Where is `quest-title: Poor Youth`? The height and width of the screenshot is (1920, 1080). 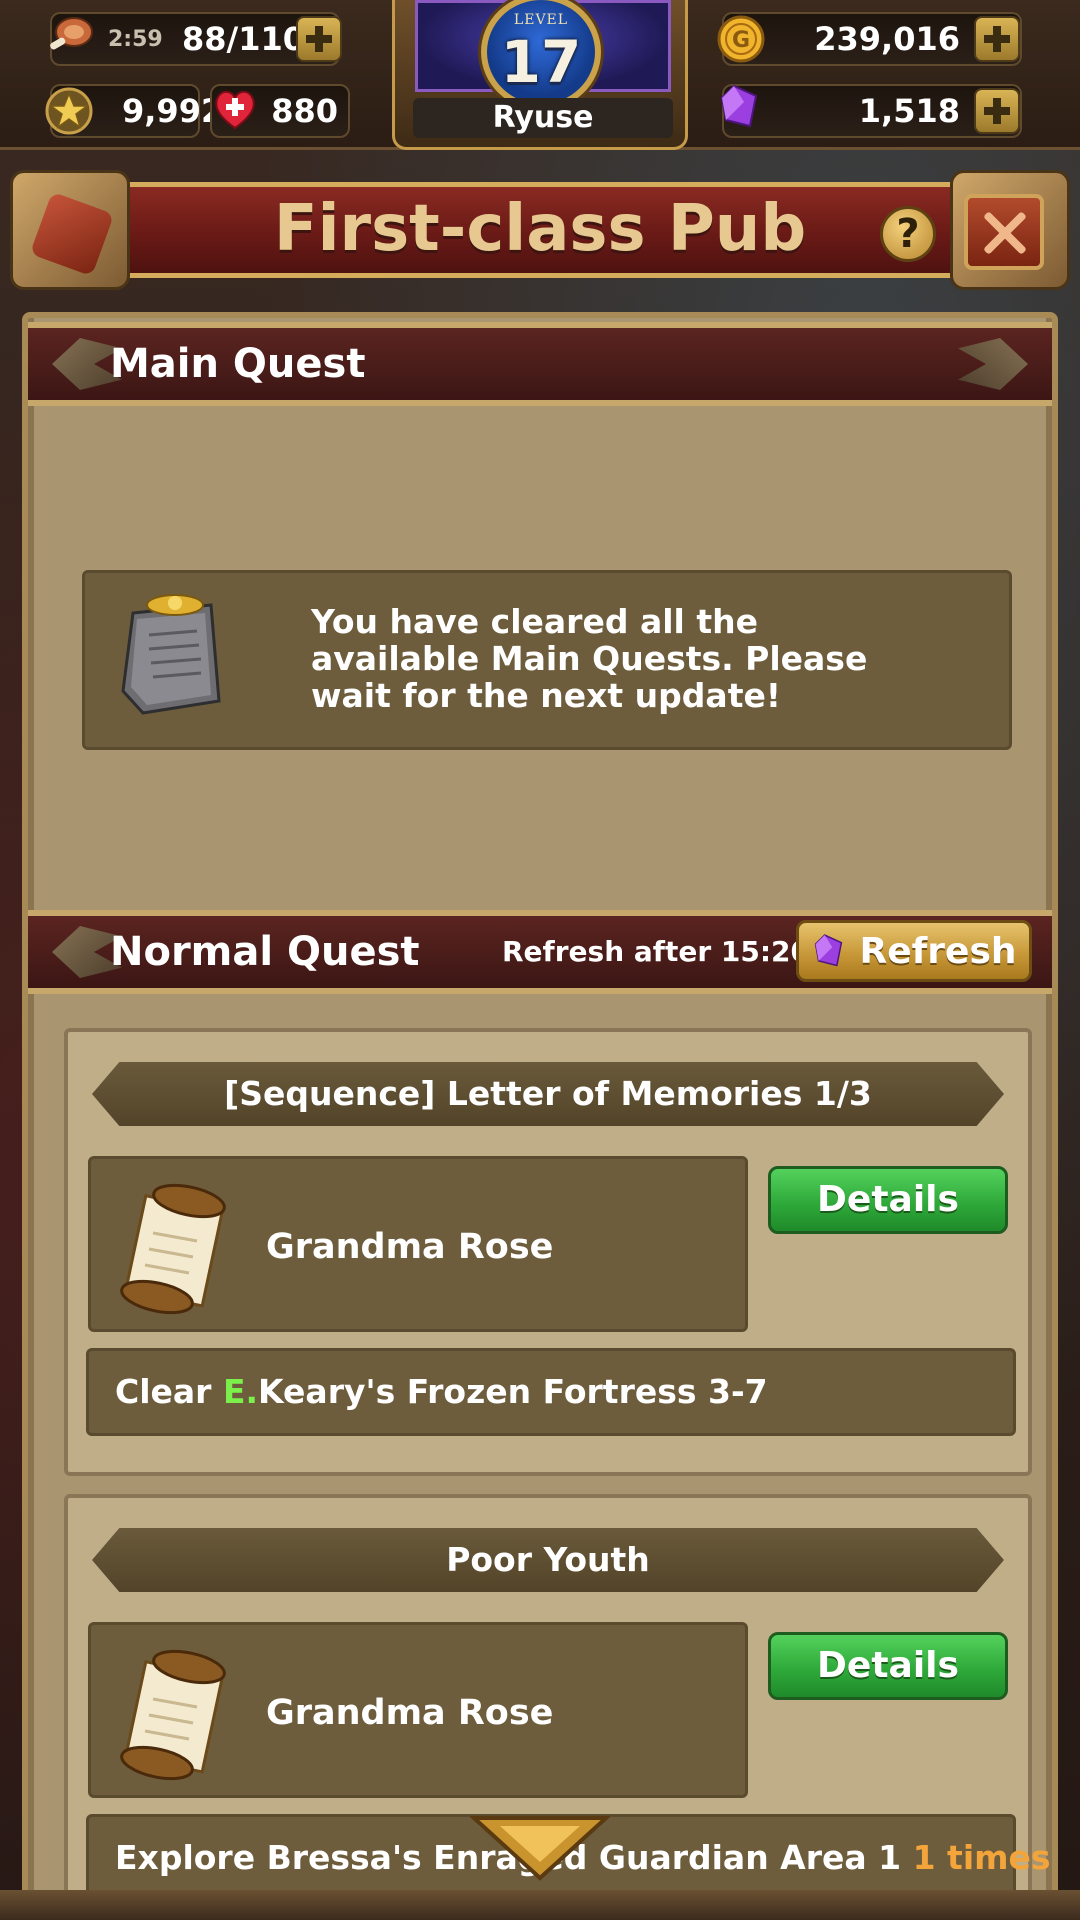
quest-title: Poor Youth is located at coordinates (548, 1560).